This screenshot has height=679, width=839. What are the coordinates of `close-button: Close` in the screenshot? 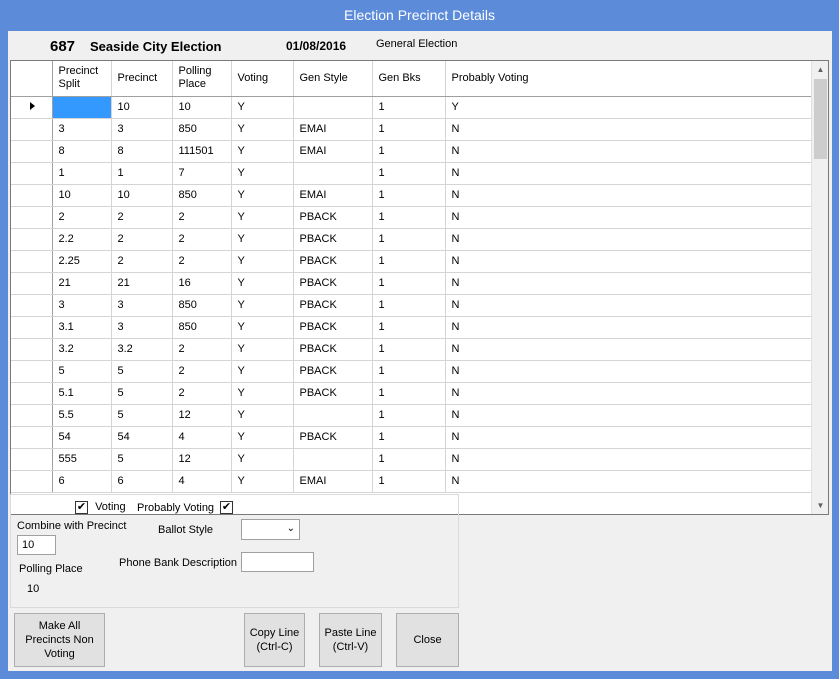 It's located at (427, 640).